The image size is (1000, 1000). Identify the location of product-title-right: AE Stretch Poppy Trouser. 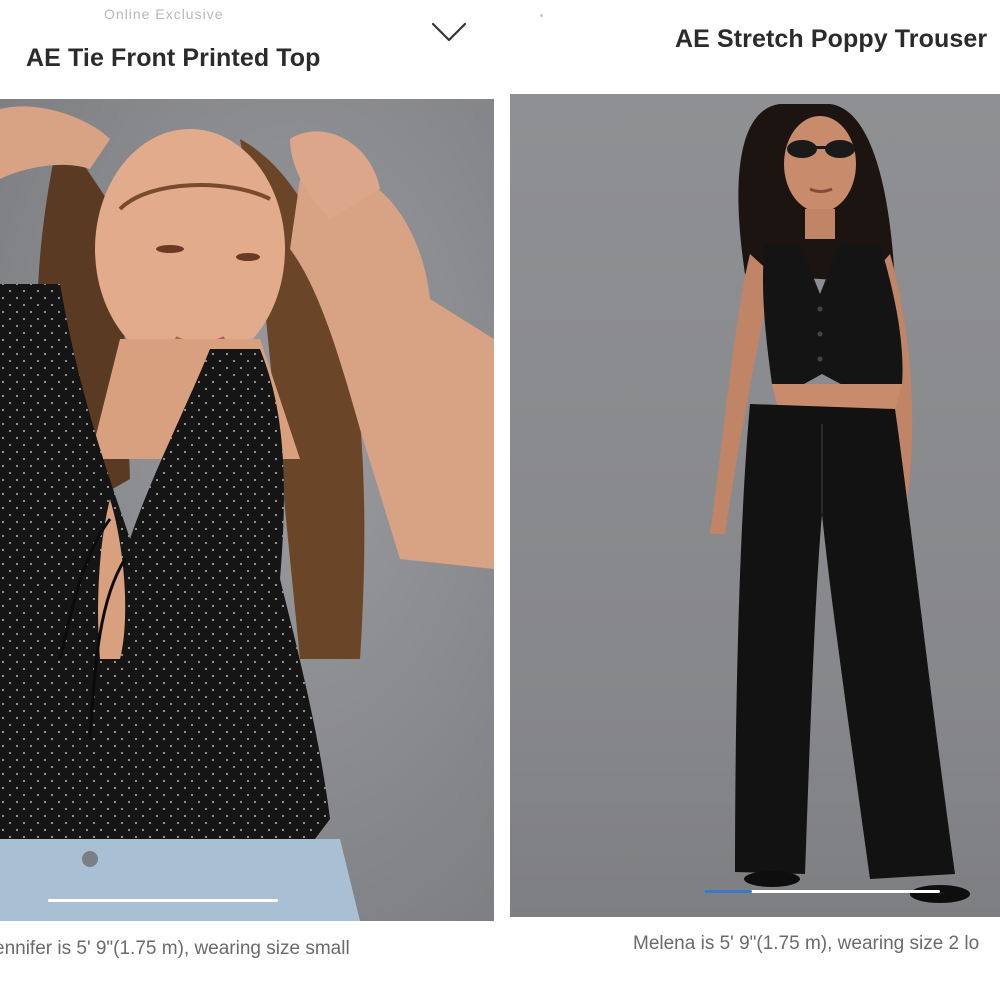
(831, 39).